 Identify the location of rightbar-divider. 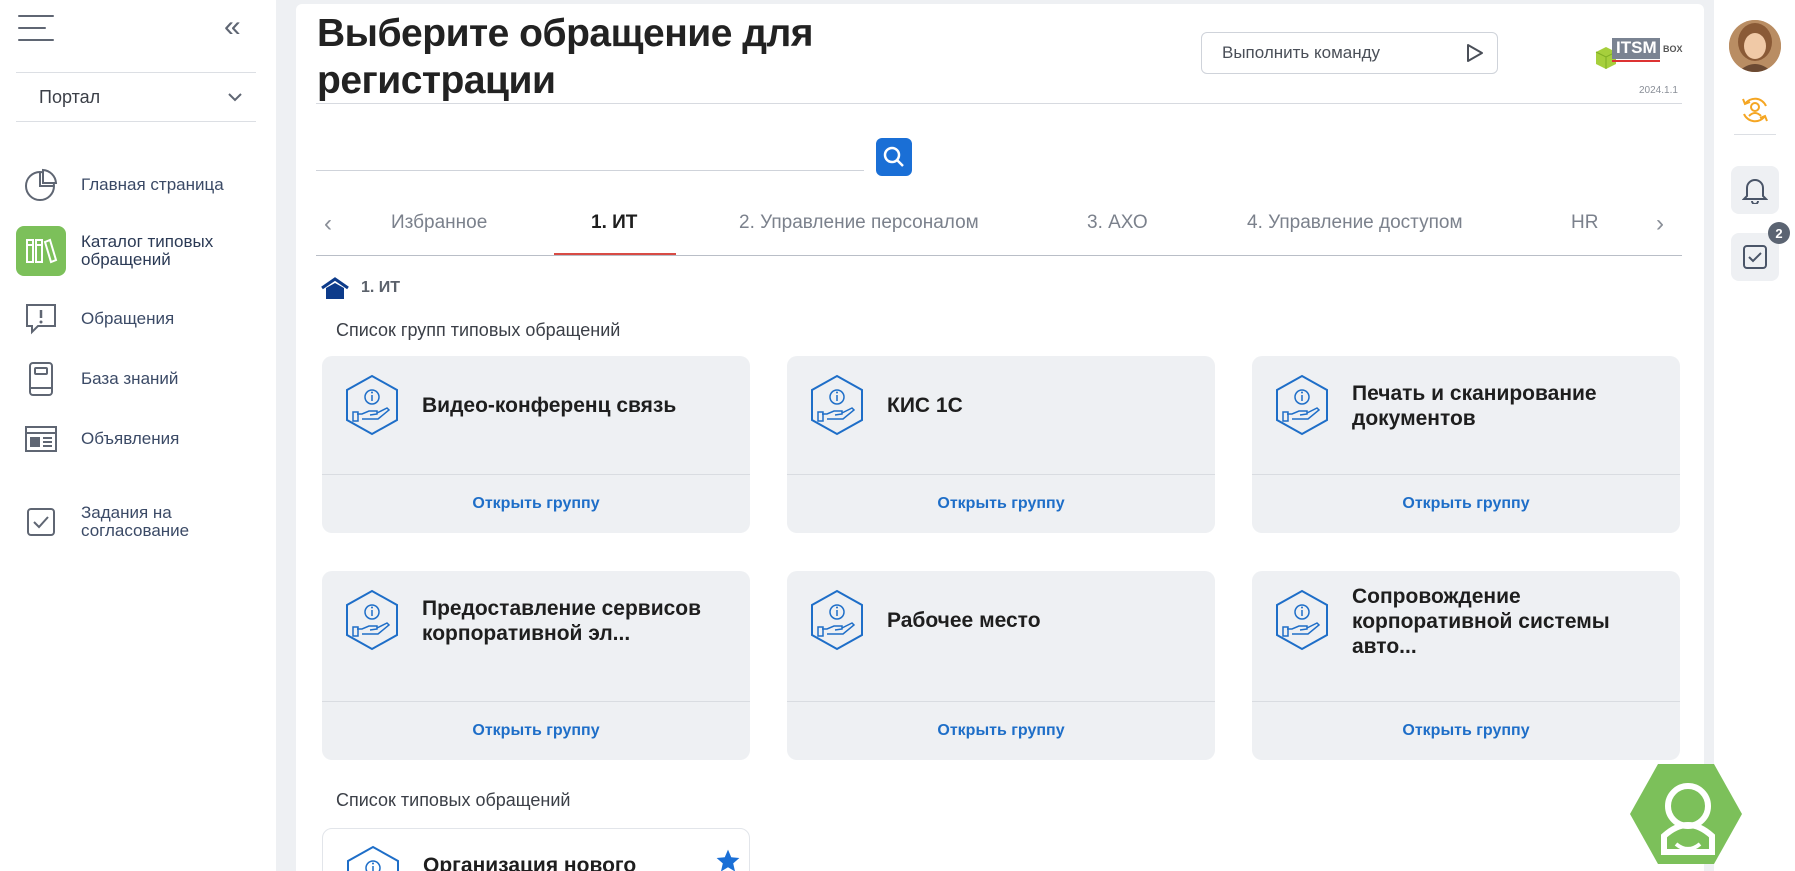
(1755, 134).